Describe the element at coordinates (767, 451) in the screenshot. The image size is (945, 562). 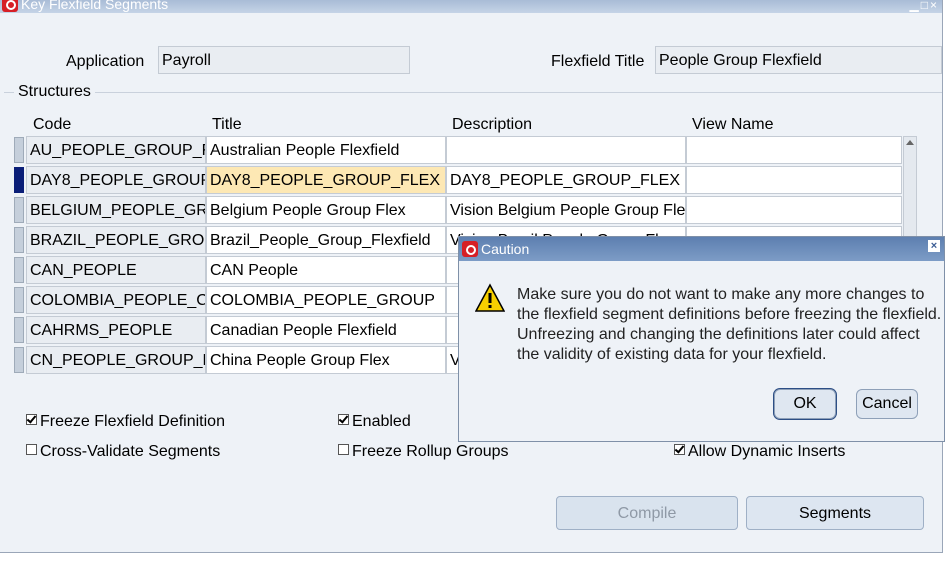
I see `allow-dynamic-inserts-label: Allow Dynamic Inserts` at that location.